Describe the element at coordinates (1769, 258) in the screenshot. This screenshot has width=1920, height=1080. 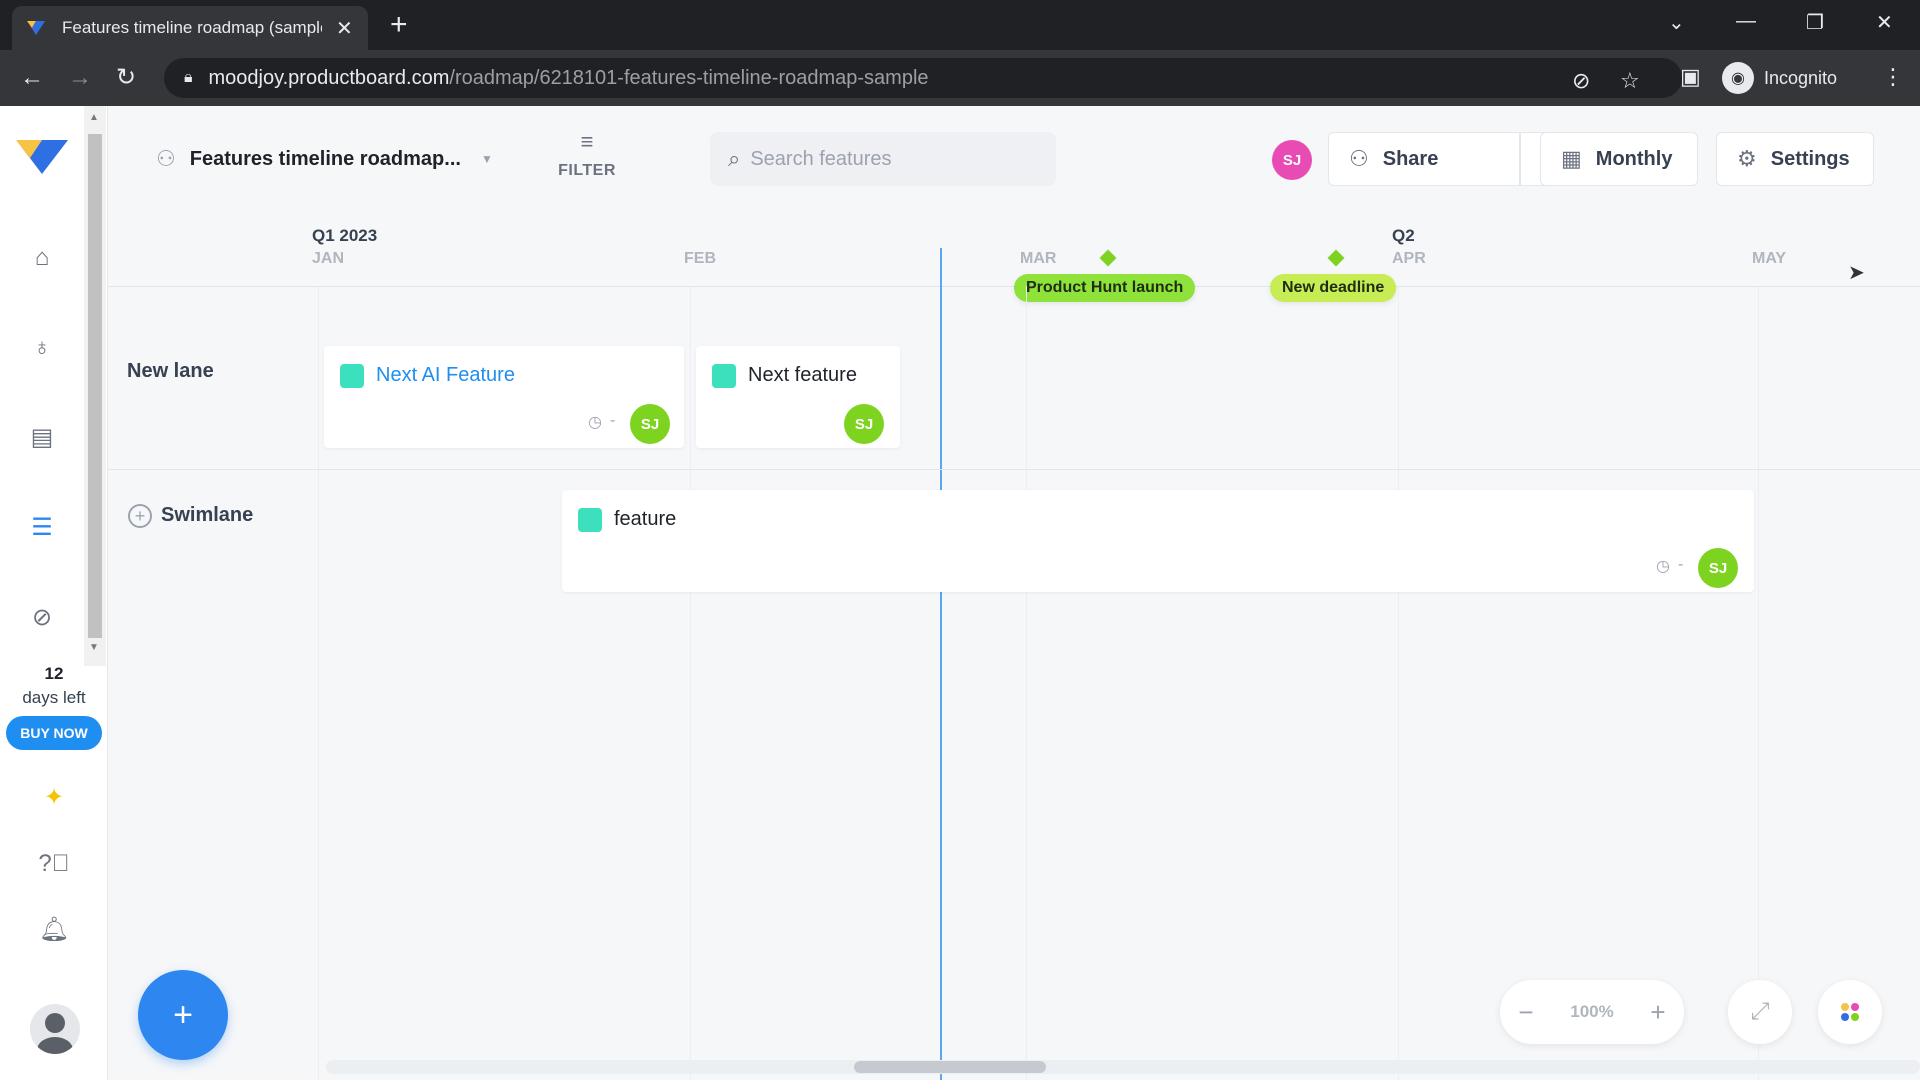
I see `month-label-may: MAY` at that location.